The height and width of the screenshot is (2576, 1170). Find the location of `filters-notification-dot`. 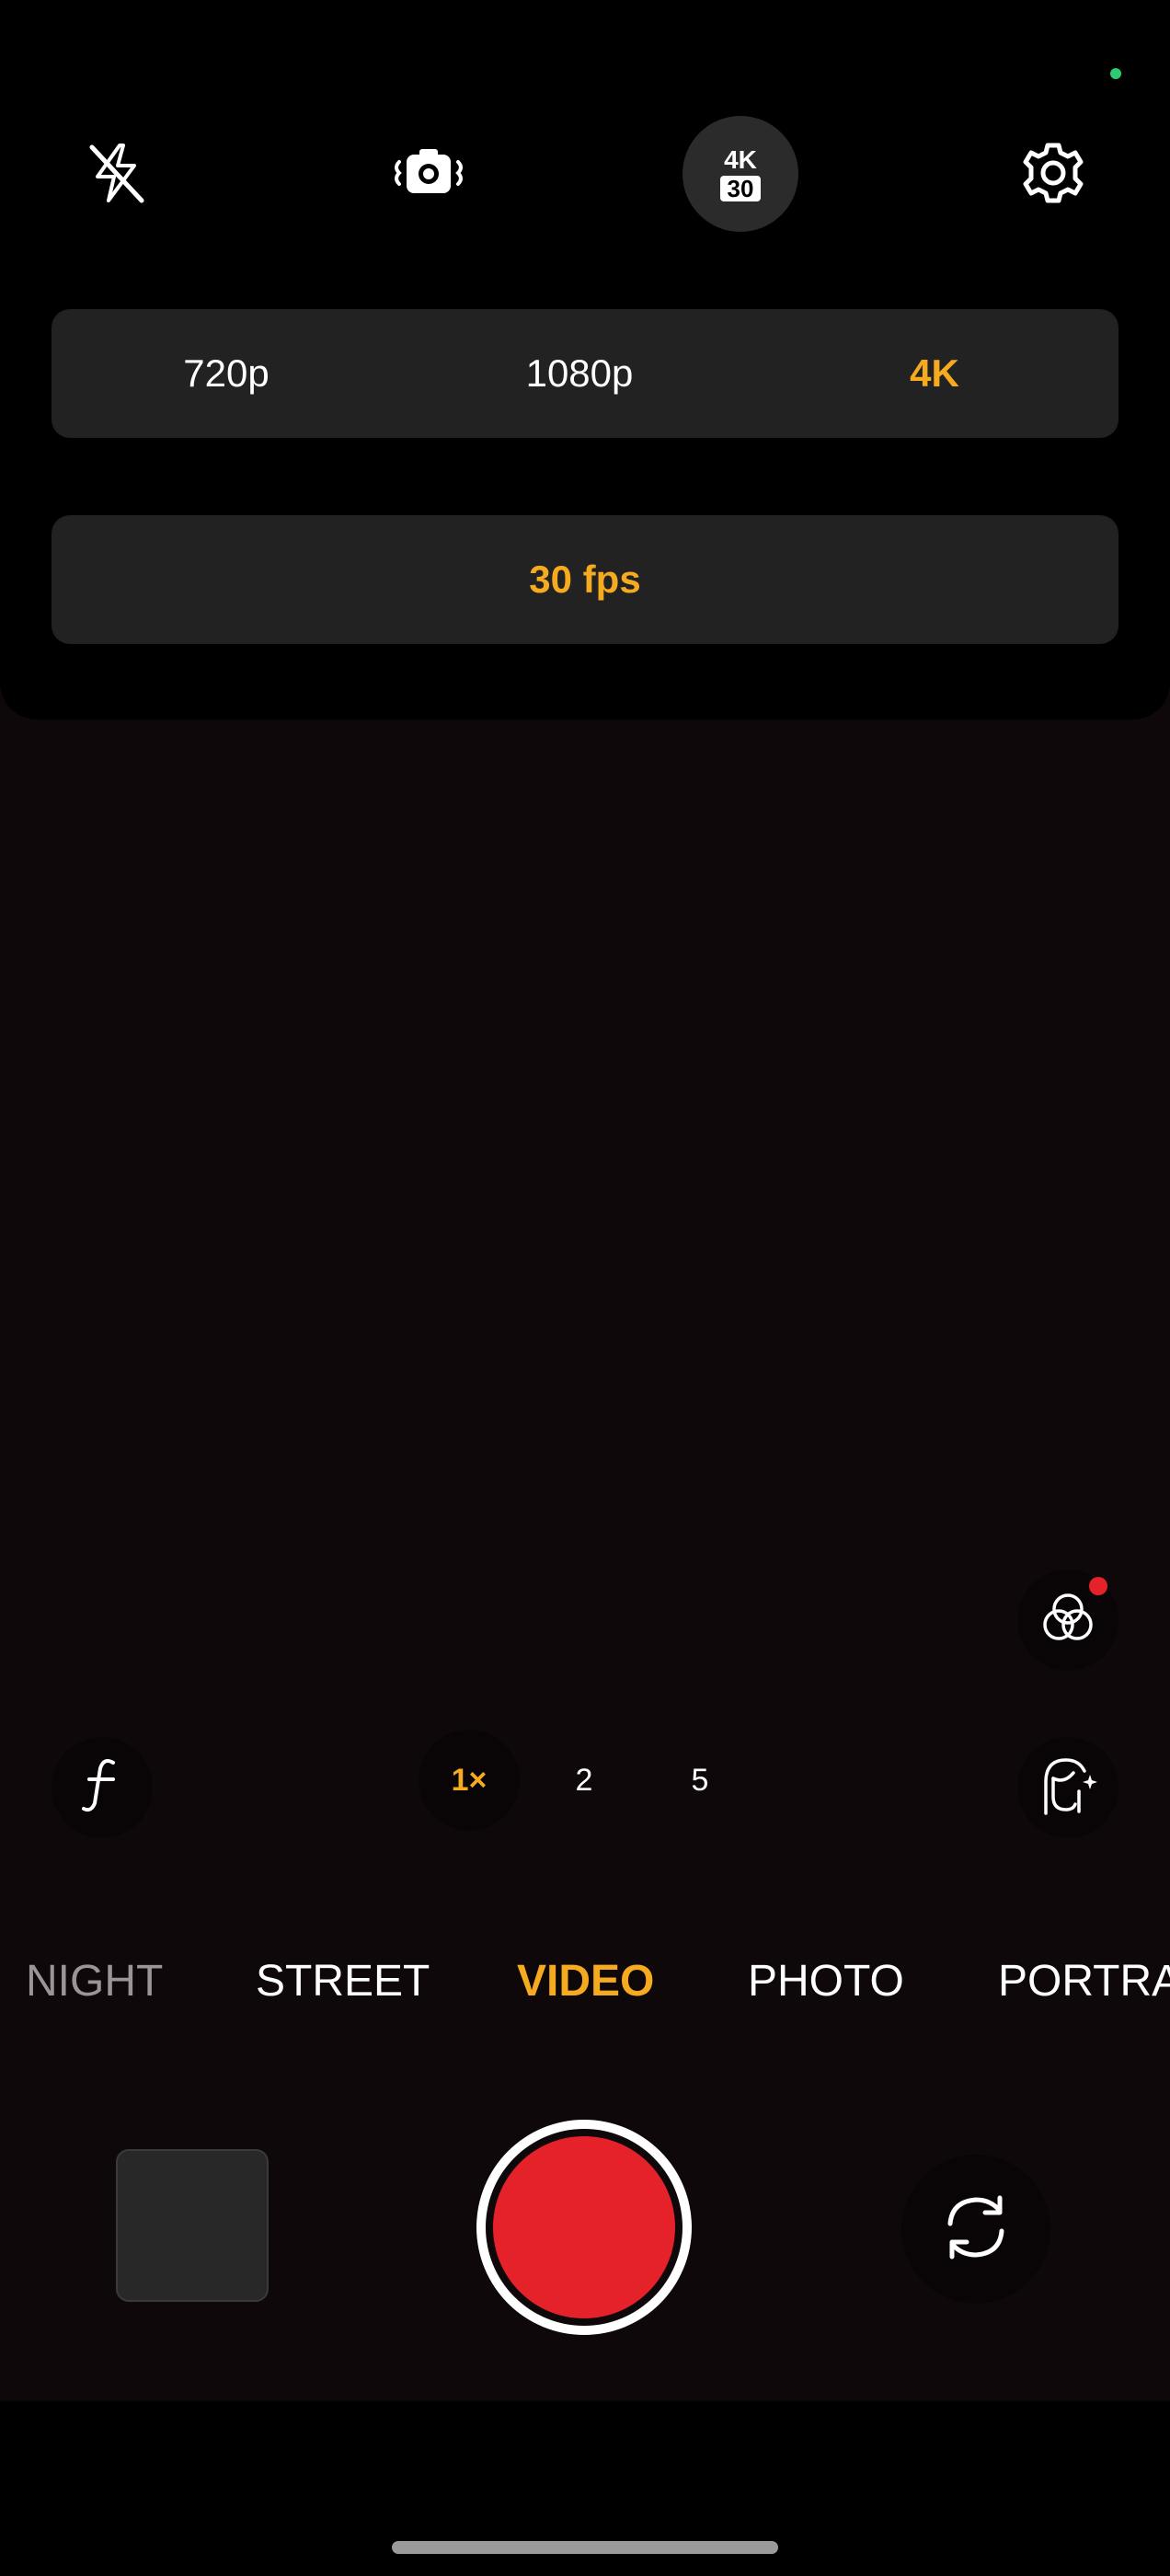

filters-notification-dot is located at coordinates (1098, 1586).